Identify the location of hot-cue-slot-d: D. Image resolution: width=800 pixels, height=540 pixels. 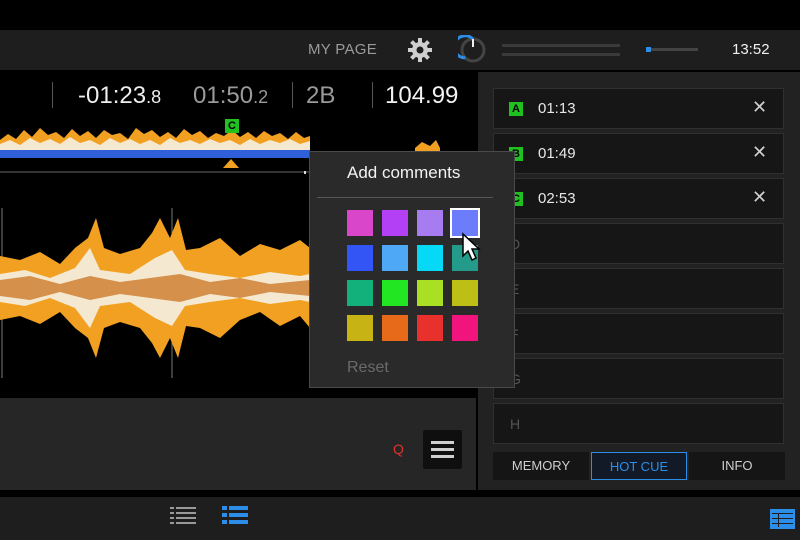
(638, 243).